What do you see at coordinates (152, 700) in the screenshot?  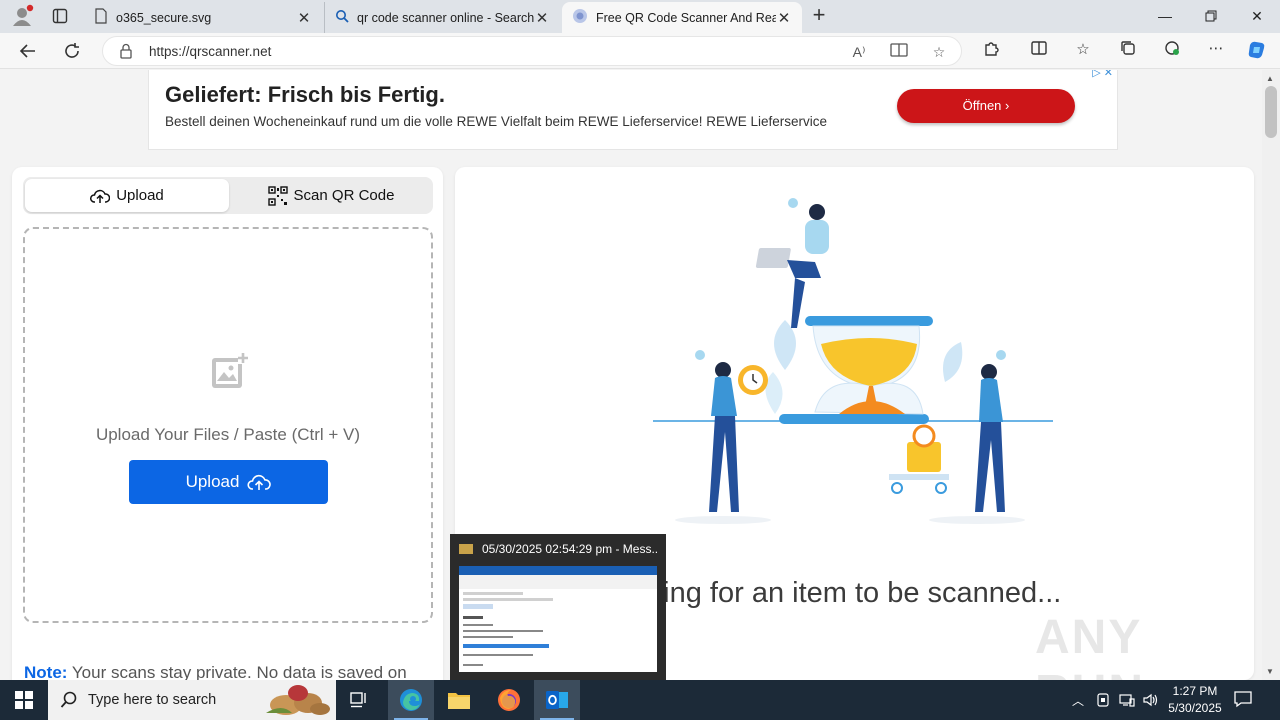 I see `search-placeholder: Type here to search` at bounding box center [152, 700].